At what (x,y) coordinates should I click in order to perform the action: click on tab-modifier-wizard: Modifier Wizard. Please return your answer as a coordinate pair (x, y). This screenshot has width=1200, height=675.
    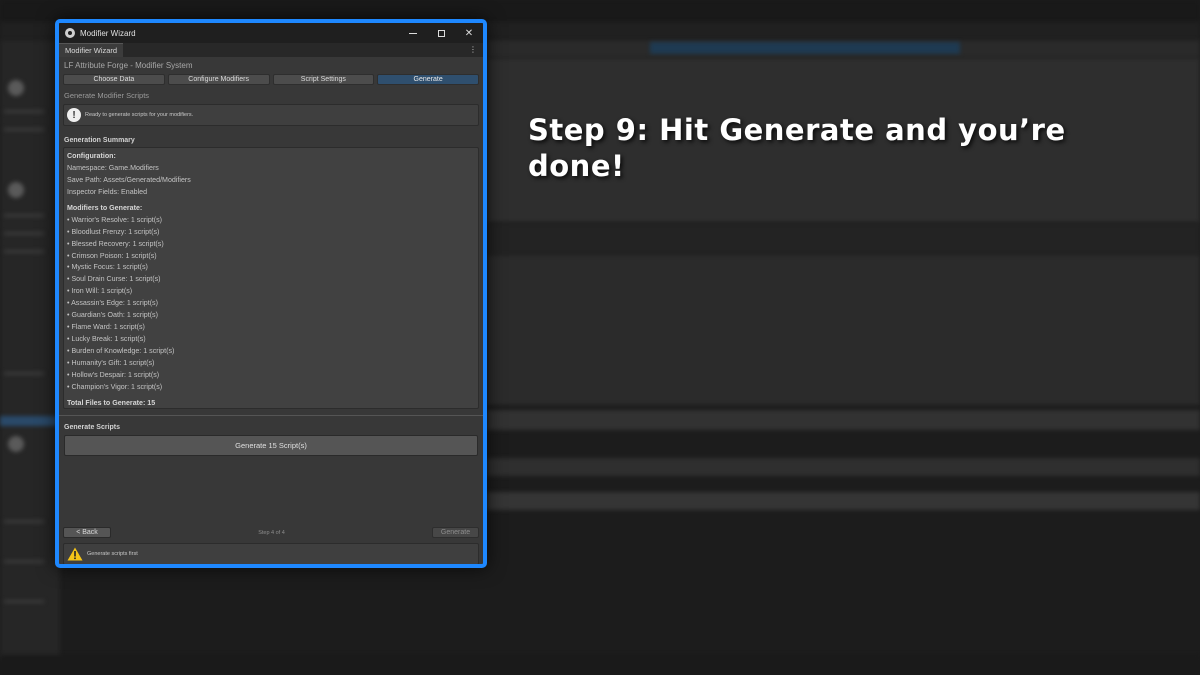
    Looking at the image, I should click on (91, 50).